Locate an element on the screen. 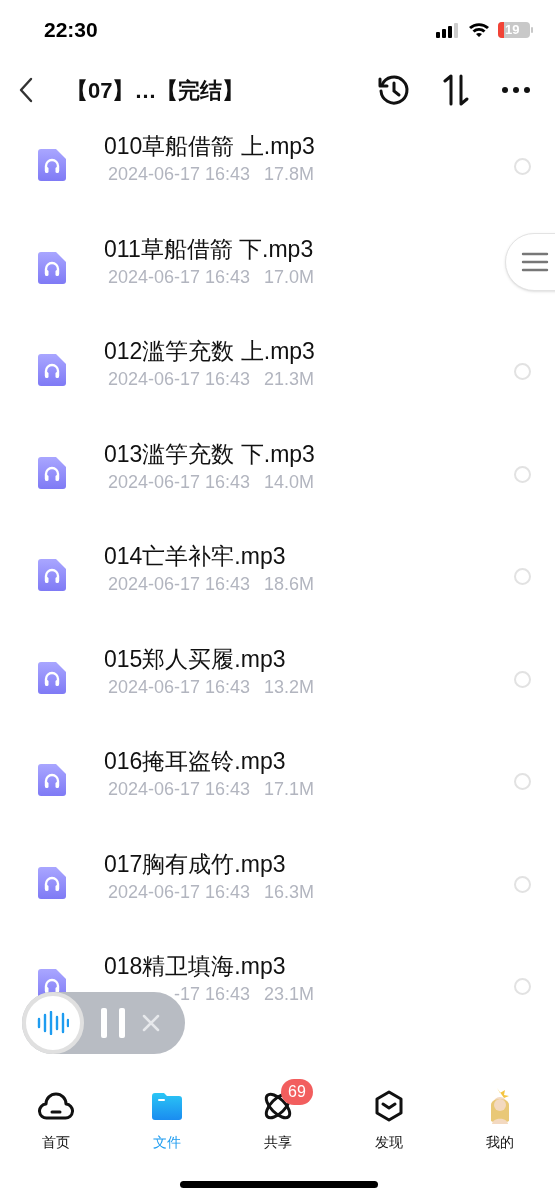  menu-icon is located at coordinates (535, 262).